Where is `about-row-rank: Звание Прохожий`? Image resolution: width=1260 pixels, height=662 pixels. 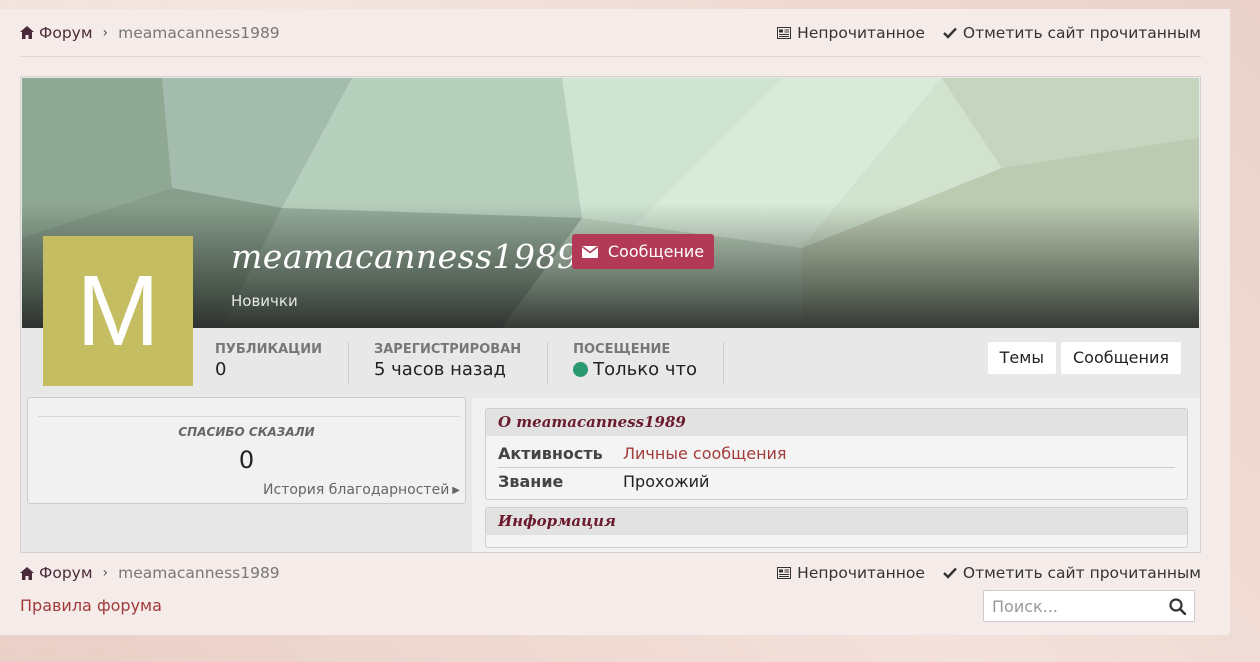 about-row-rank: Звание Прохожий is located at coordinates (604, 481).